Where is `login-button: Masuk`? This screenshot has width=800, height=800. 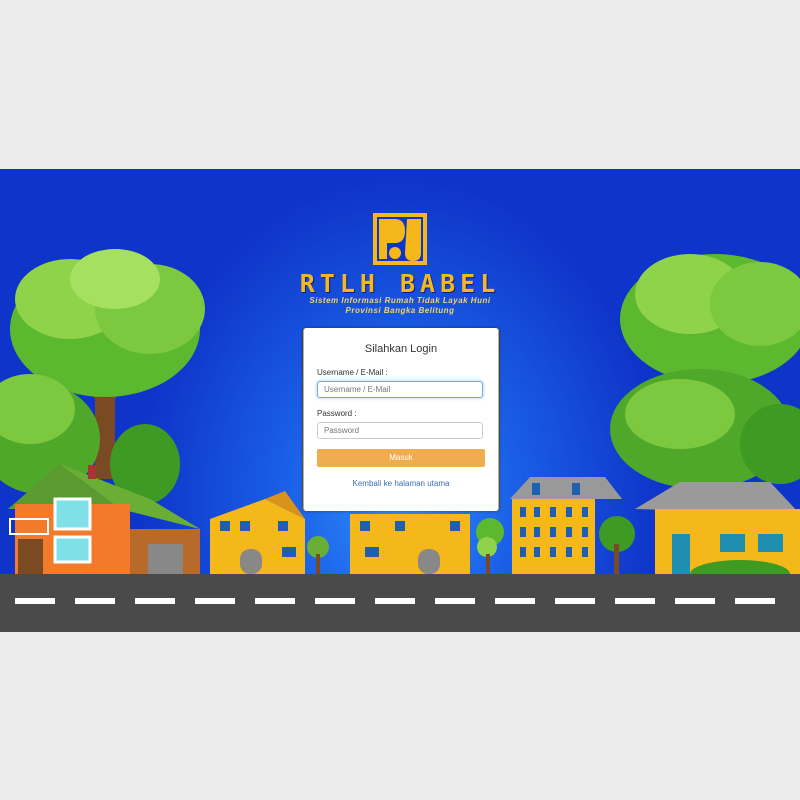
login-button: Masuk is located at coordinates (401, 458).